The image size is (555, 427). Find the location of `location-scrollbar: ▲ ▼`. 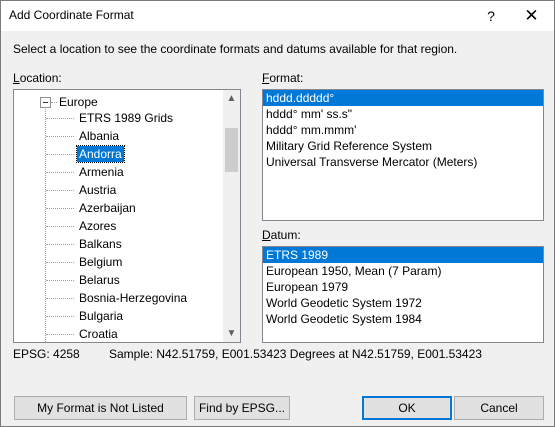

location-scrollbar: ▲ ▼ is located at coordinates (231, 216).